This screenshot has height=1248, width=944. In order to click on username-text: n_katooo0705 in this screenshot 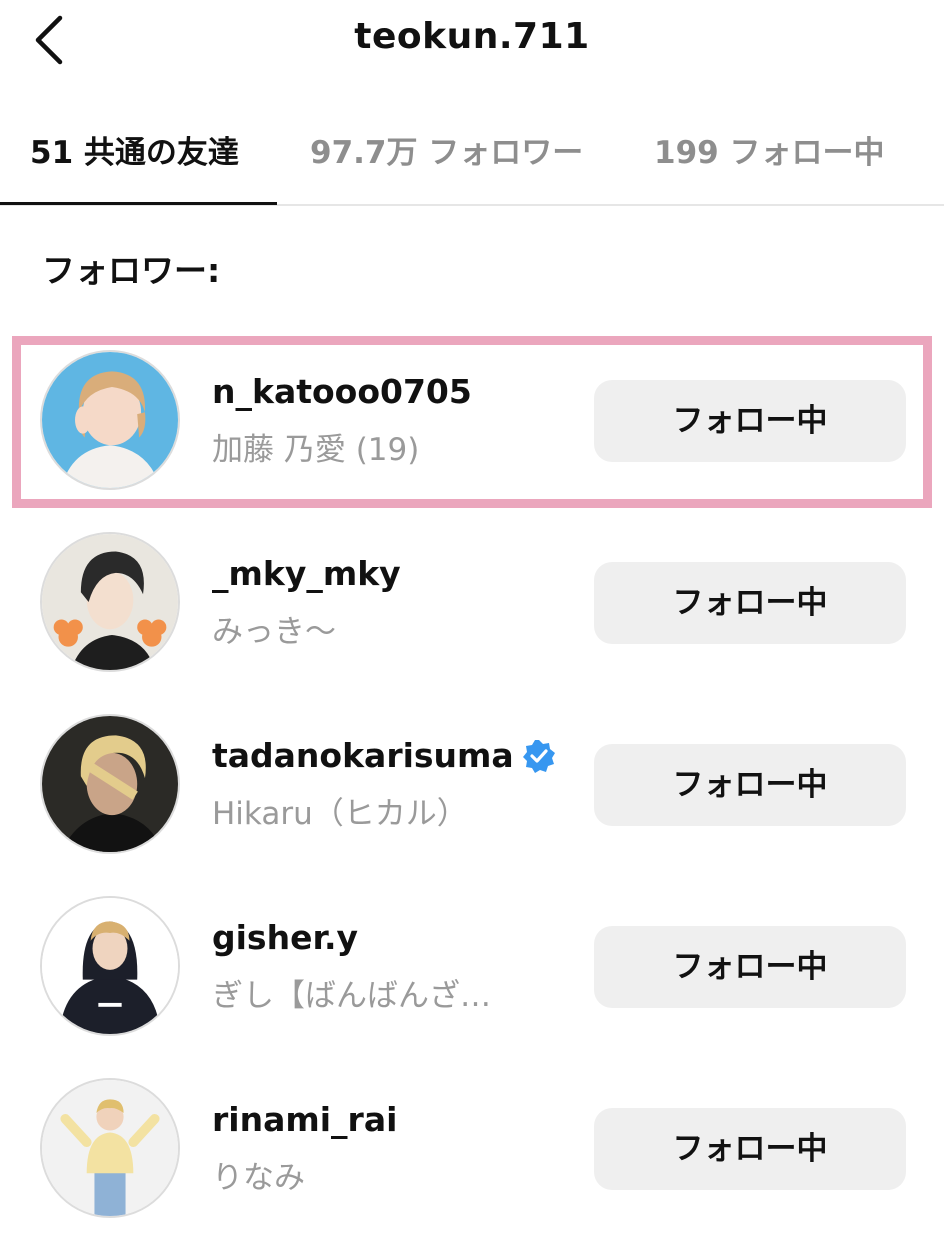, I will do `click(342, 391)`.